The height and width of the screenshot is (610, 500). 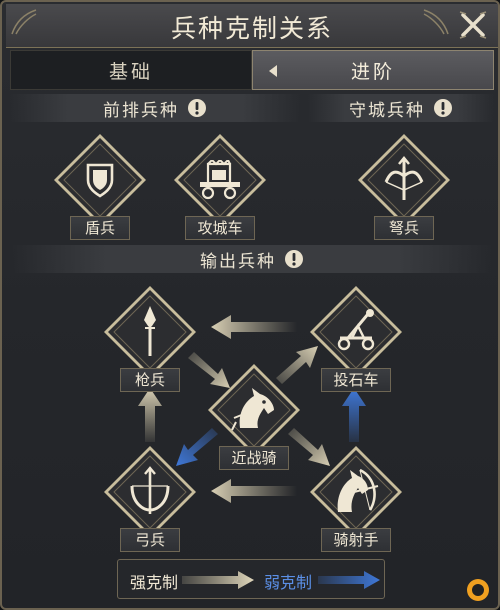 I want to click on unit-cavalry: 近战骑, so click(x=254, y=416).